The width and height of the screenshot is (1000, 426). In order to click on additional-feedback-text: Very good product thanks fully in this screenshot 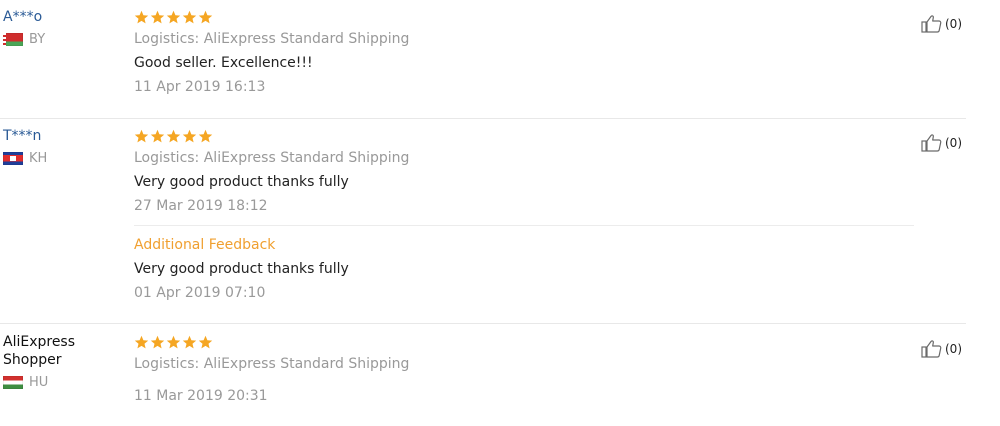, I will do `click(241, 269)`.